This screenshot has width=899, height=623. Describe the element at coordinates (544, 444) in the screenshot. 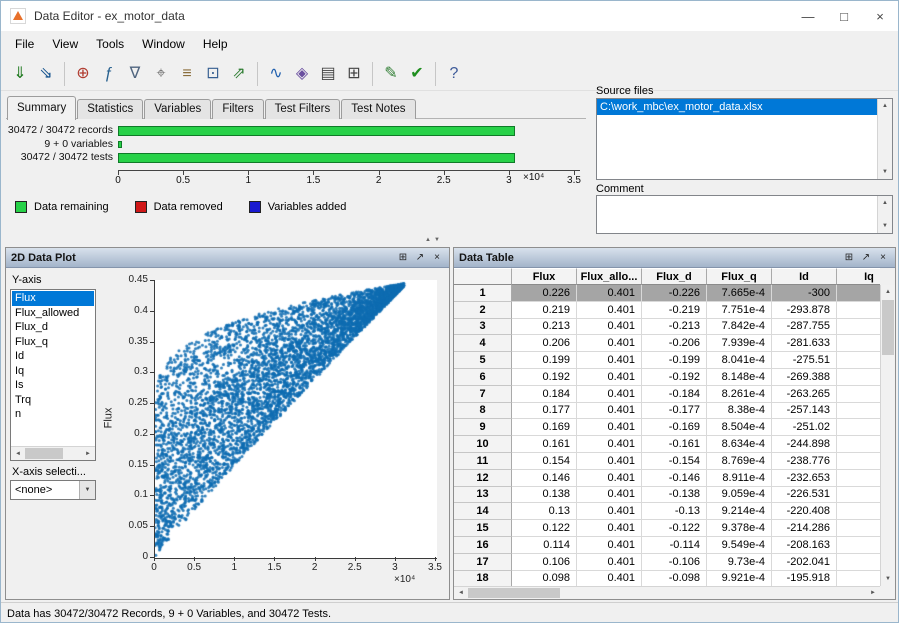

I see `table-cell: 0.161` at that location.